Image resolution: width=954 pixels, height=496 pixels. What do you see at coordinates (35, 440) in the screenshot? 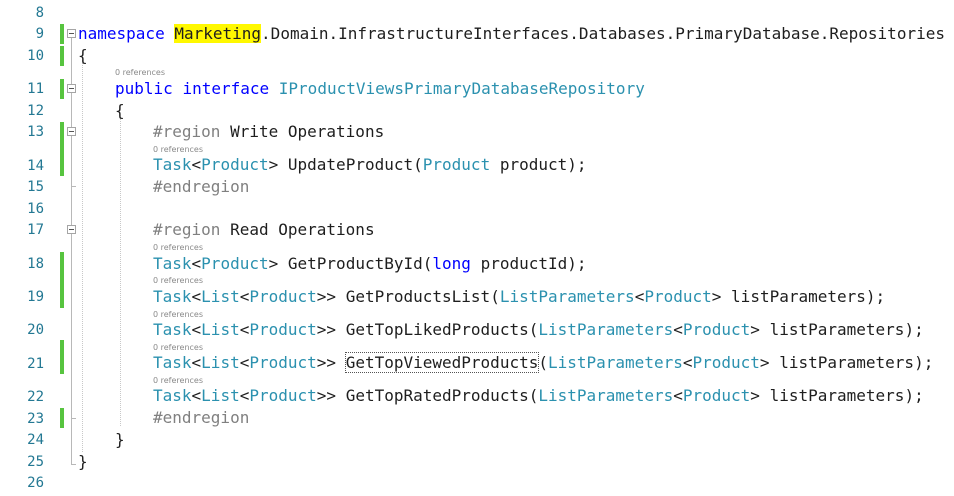
I see `line-number: 24` at bounding box center [35, 440].